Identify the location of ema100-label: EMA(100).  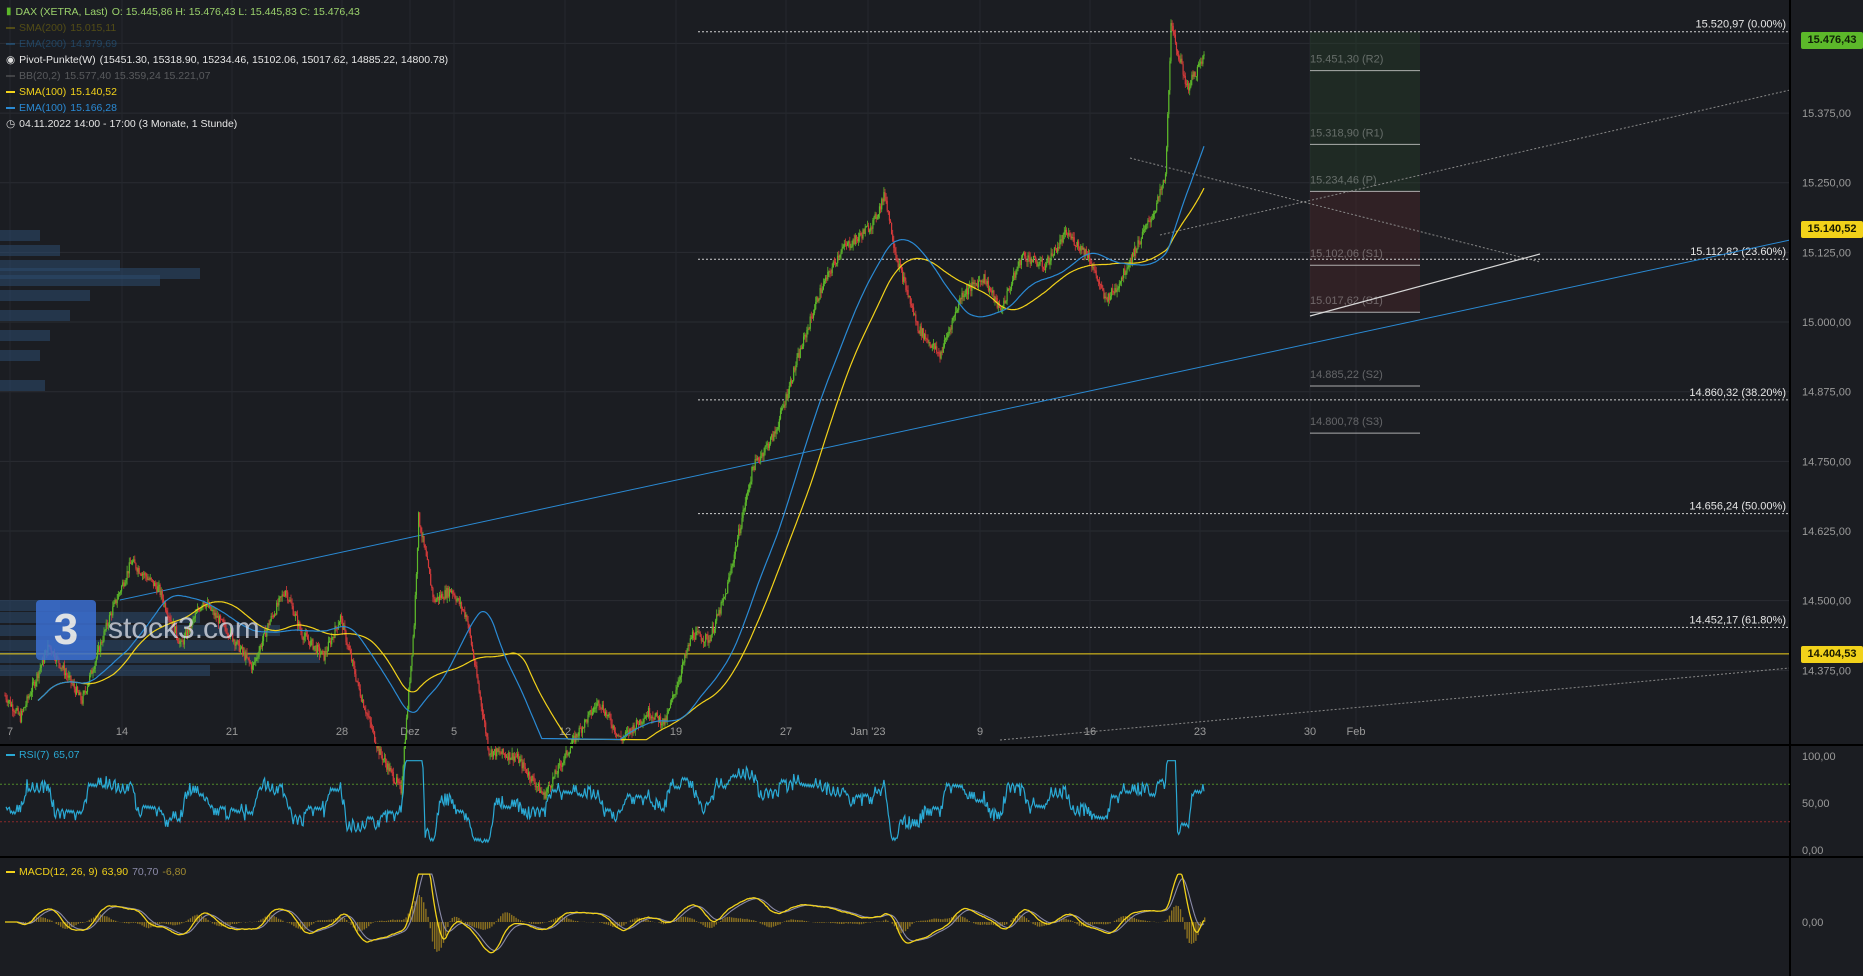
(43, 108).